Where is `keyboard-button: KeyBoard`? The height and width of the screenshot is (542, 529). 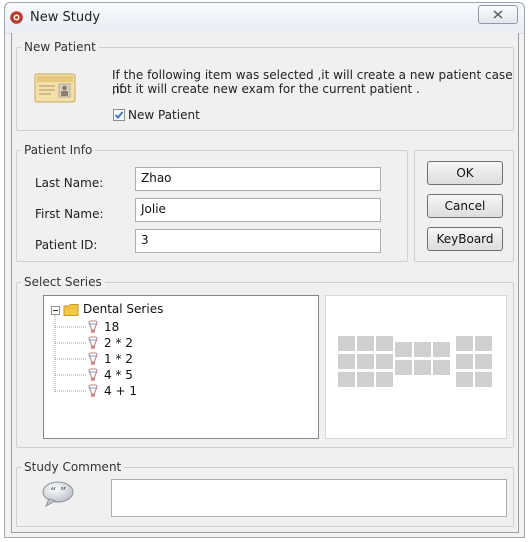
keyboard-button: KeyBoard is located at coordinates (465, 239).